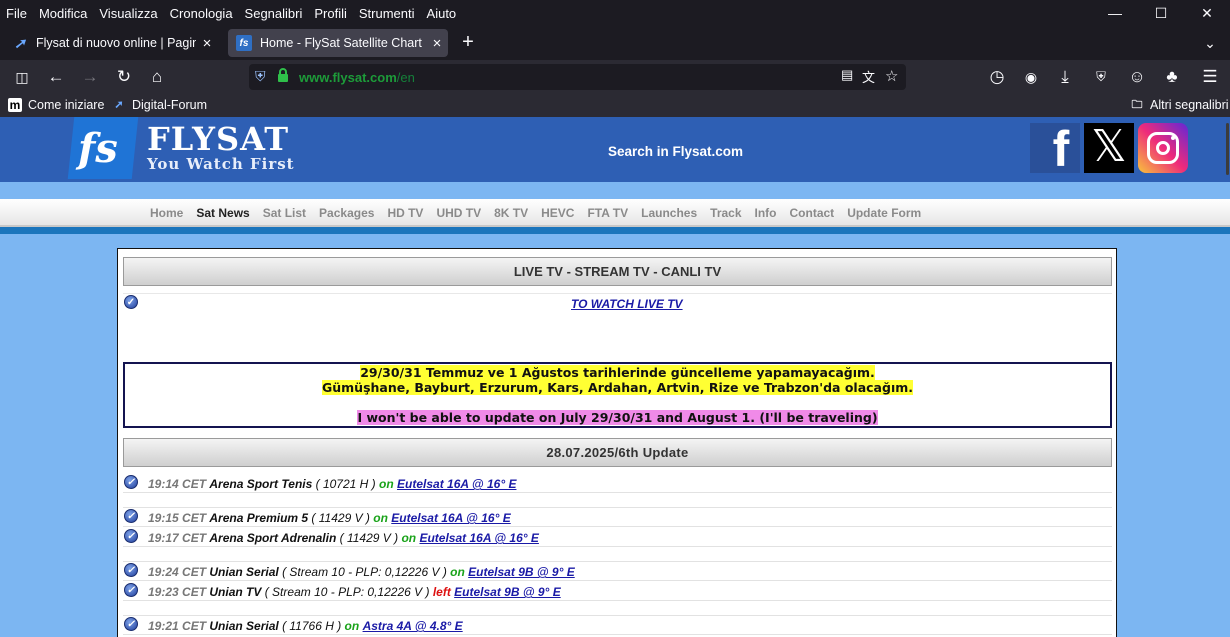 The height and width of the screenshot is (637, 1230). What do you see at coordinates (260, 76) in the screenshot?
I see `tracking-protection-icon: ⛨` at bounding box center [260, 76].